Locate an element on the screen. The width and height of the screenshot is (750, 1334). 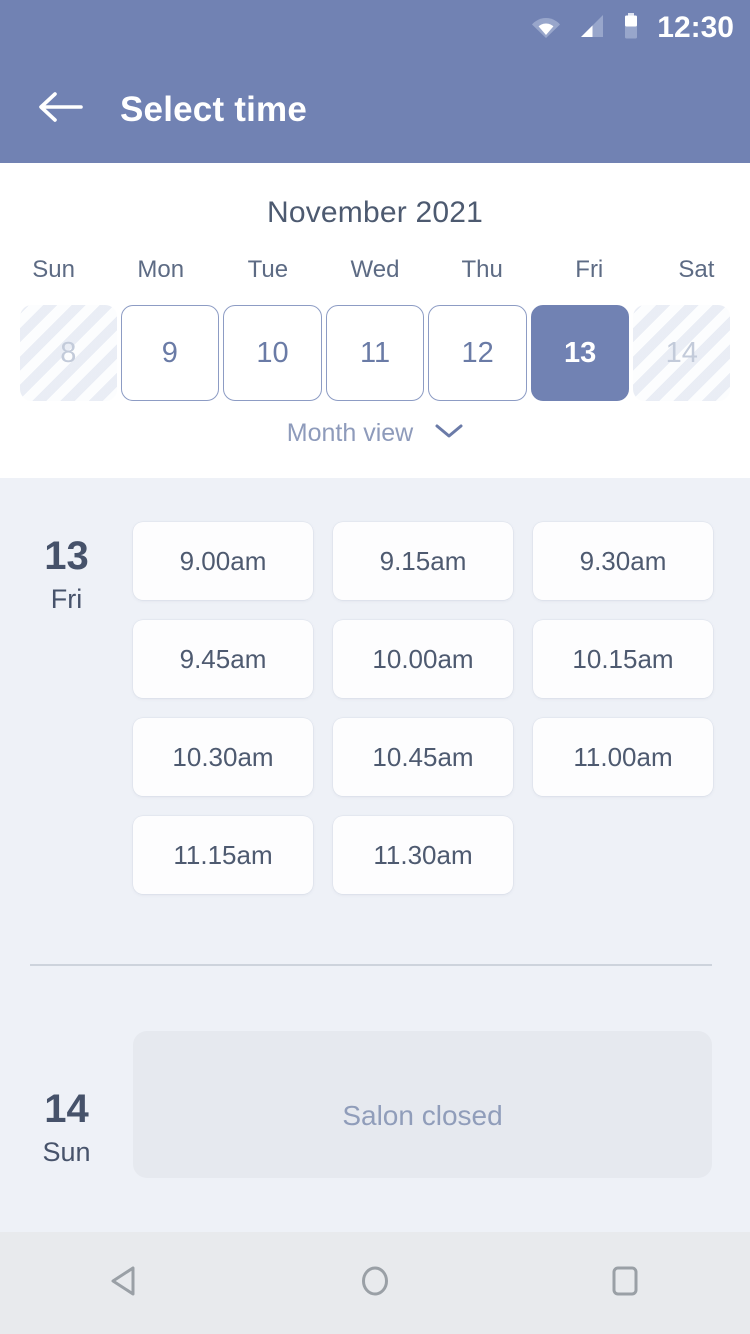
weekday-header-tue: Tue is located at coordinates (268, 269).